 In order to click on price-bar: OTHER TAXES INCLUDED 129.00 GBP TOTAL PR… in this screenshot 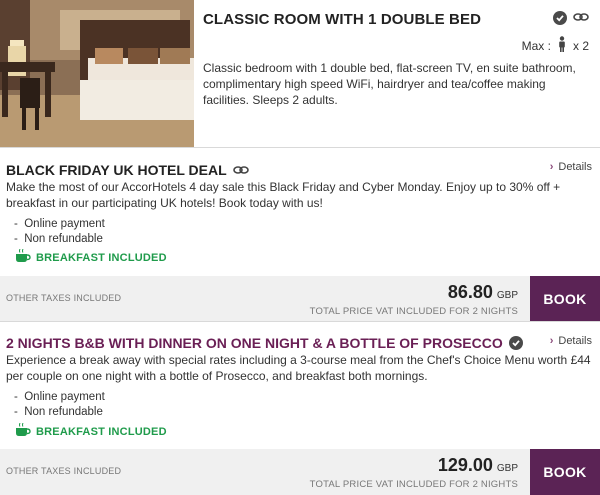, I will do `click(300, 472)`.